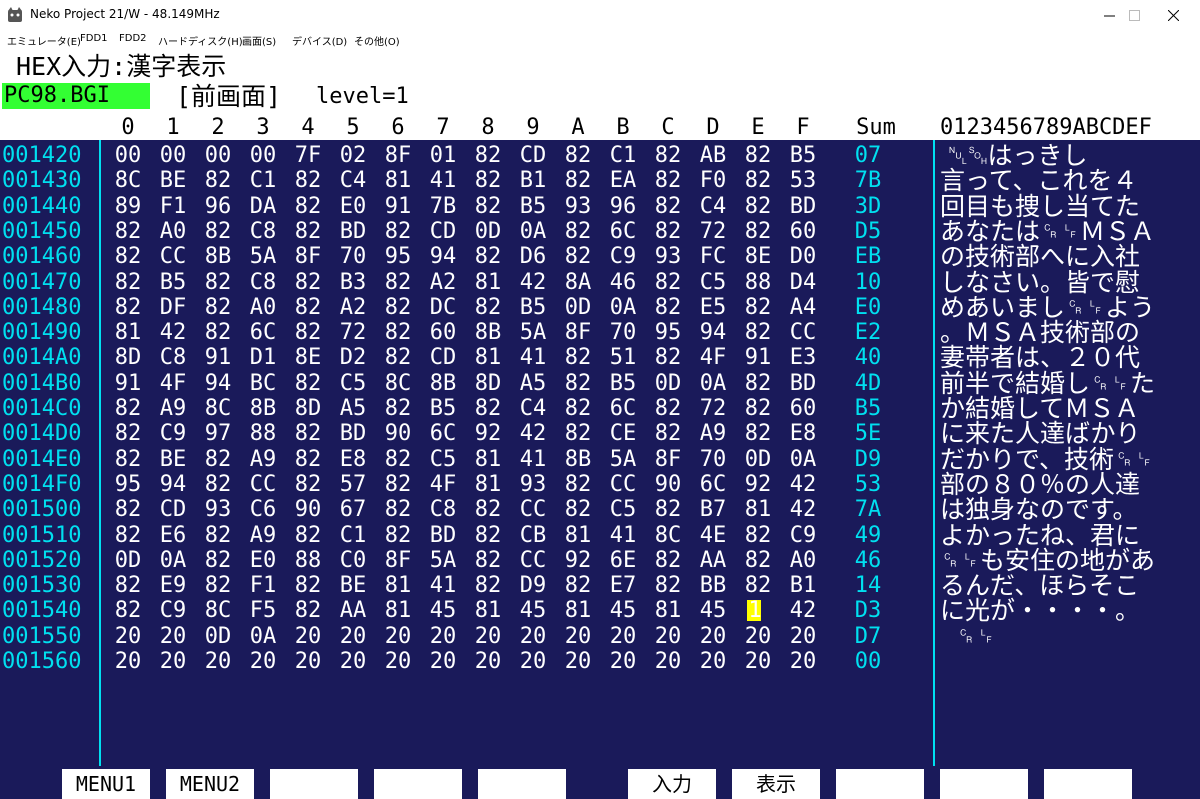 Image resolution: width=1200 pixels, height=799 pixels. Describe the element at coordinates (533, 180) in the screenshot. I see `hex-byte: B1` at that location.